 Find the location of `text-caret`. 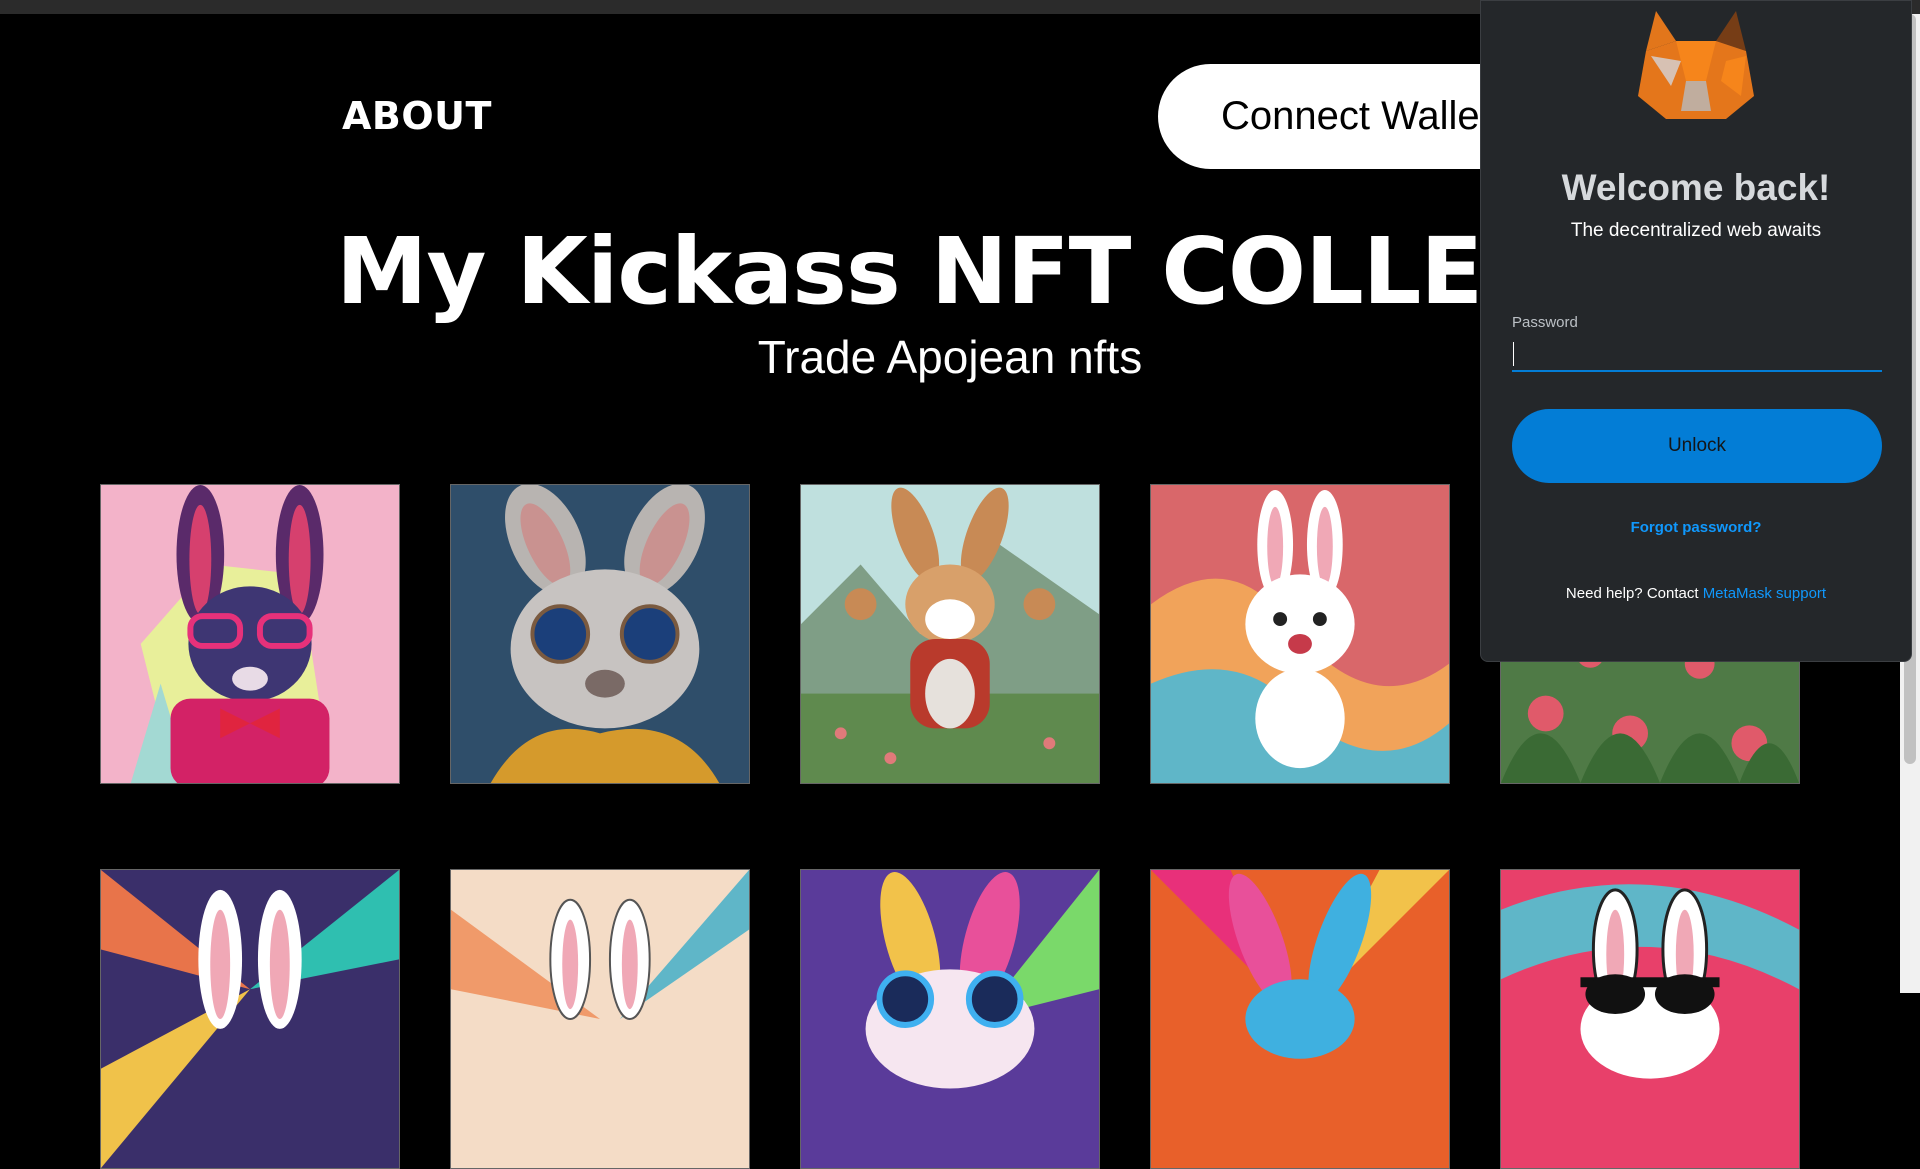

text-caret is located at coordinates (1513, 354).